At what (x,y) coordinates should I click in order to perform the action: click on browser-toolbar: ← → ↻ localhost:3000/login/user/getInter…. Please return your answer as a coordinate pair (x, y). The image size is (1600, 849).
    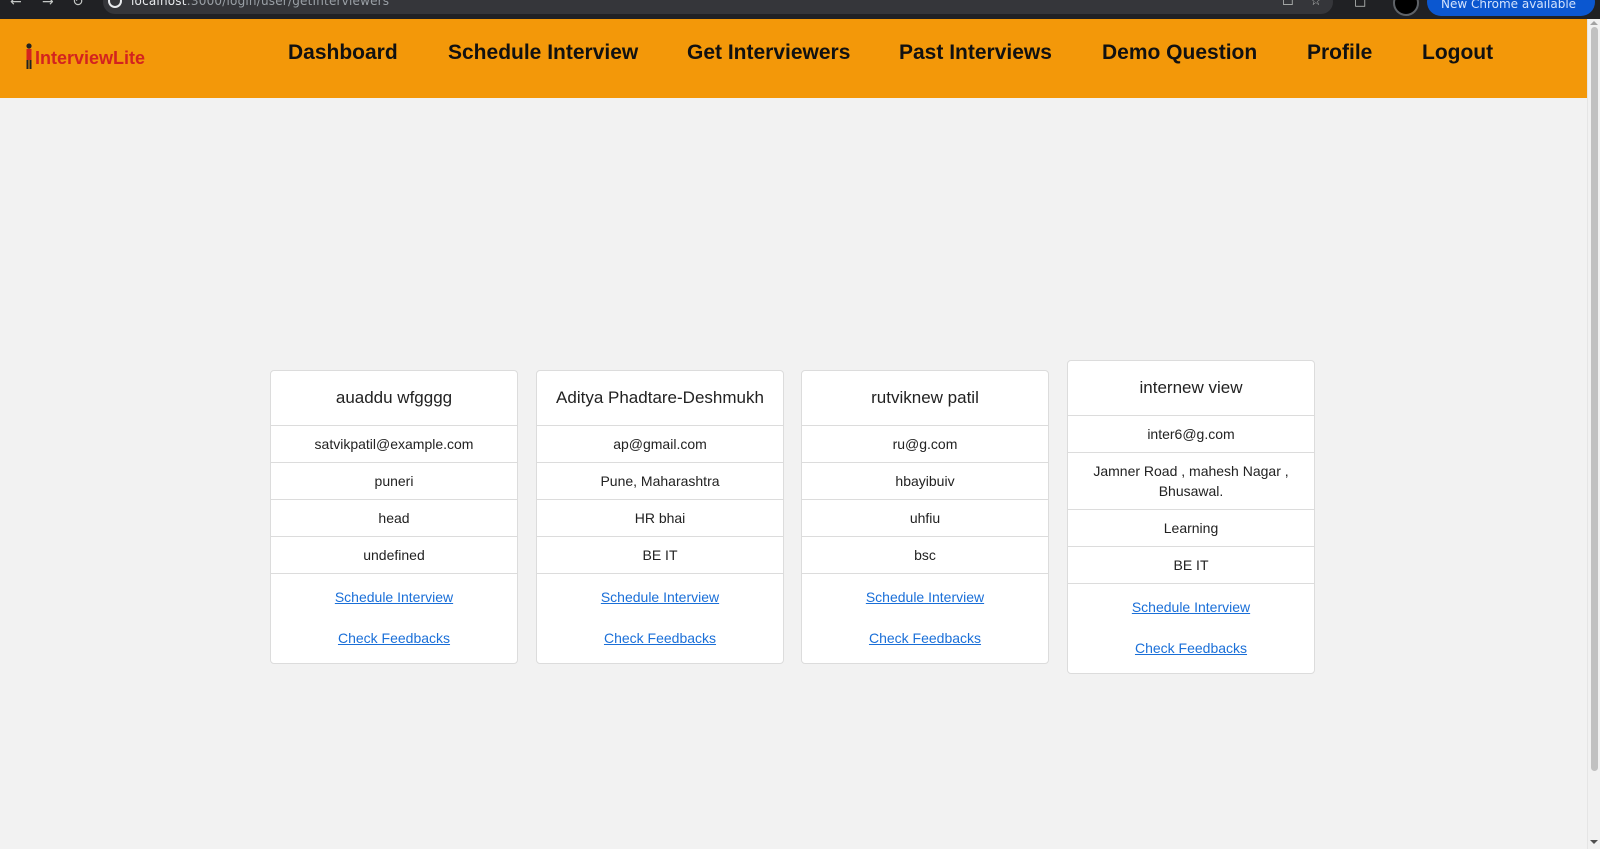
    Looking at the image, I should click on (800, 9).